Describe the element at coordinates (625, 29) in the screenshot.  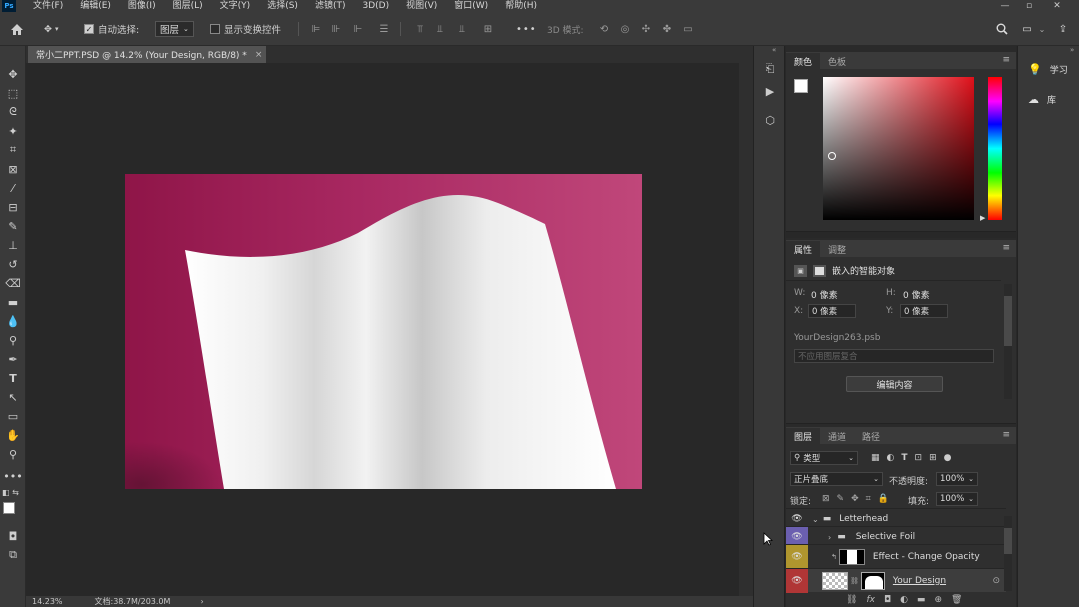
I see `3d-roll-icon: ◎` at that location.